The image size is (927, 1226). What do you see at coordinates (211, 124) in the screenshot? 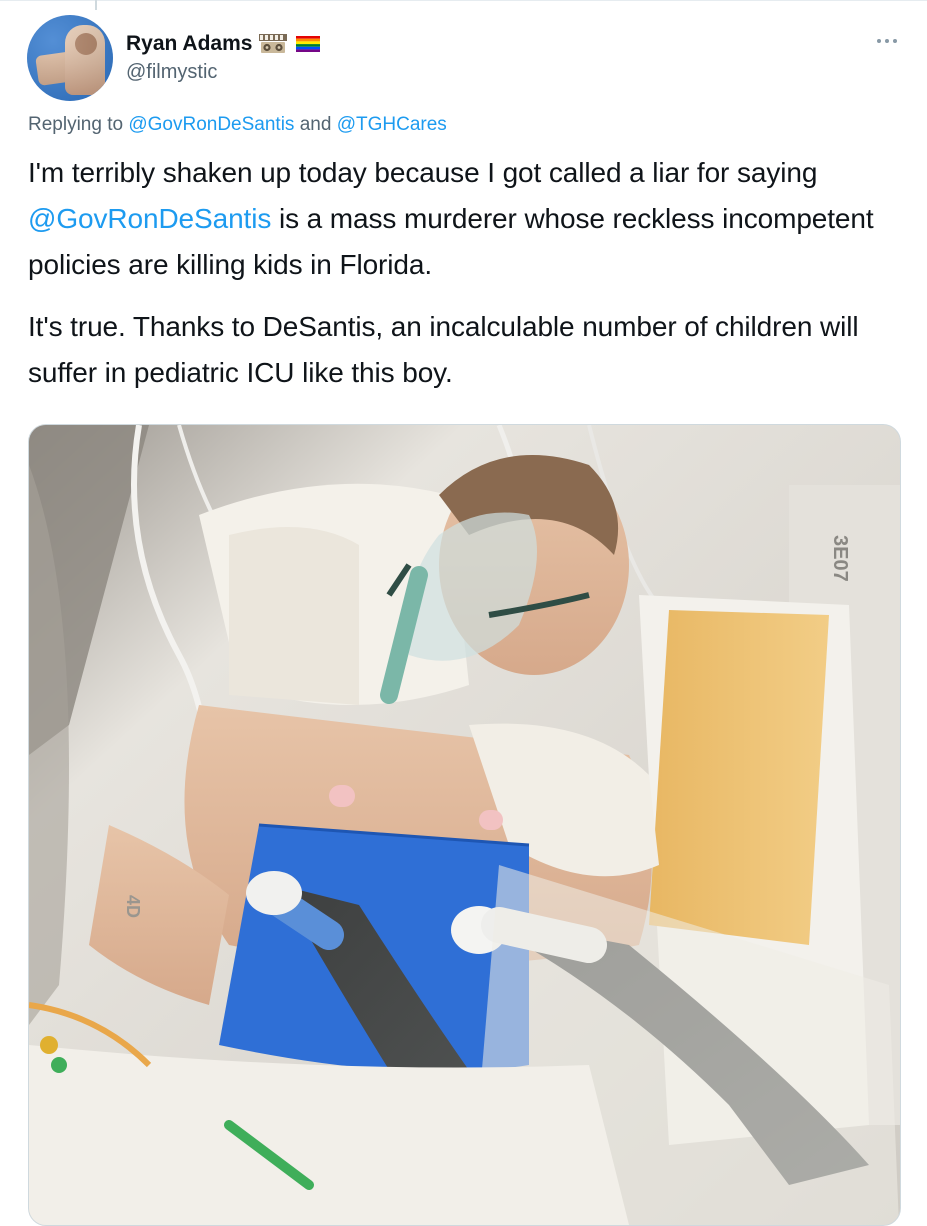
I see `reply-mention-govrondesantis: @GovRonDeSantis` at bounding box center [211, 124].